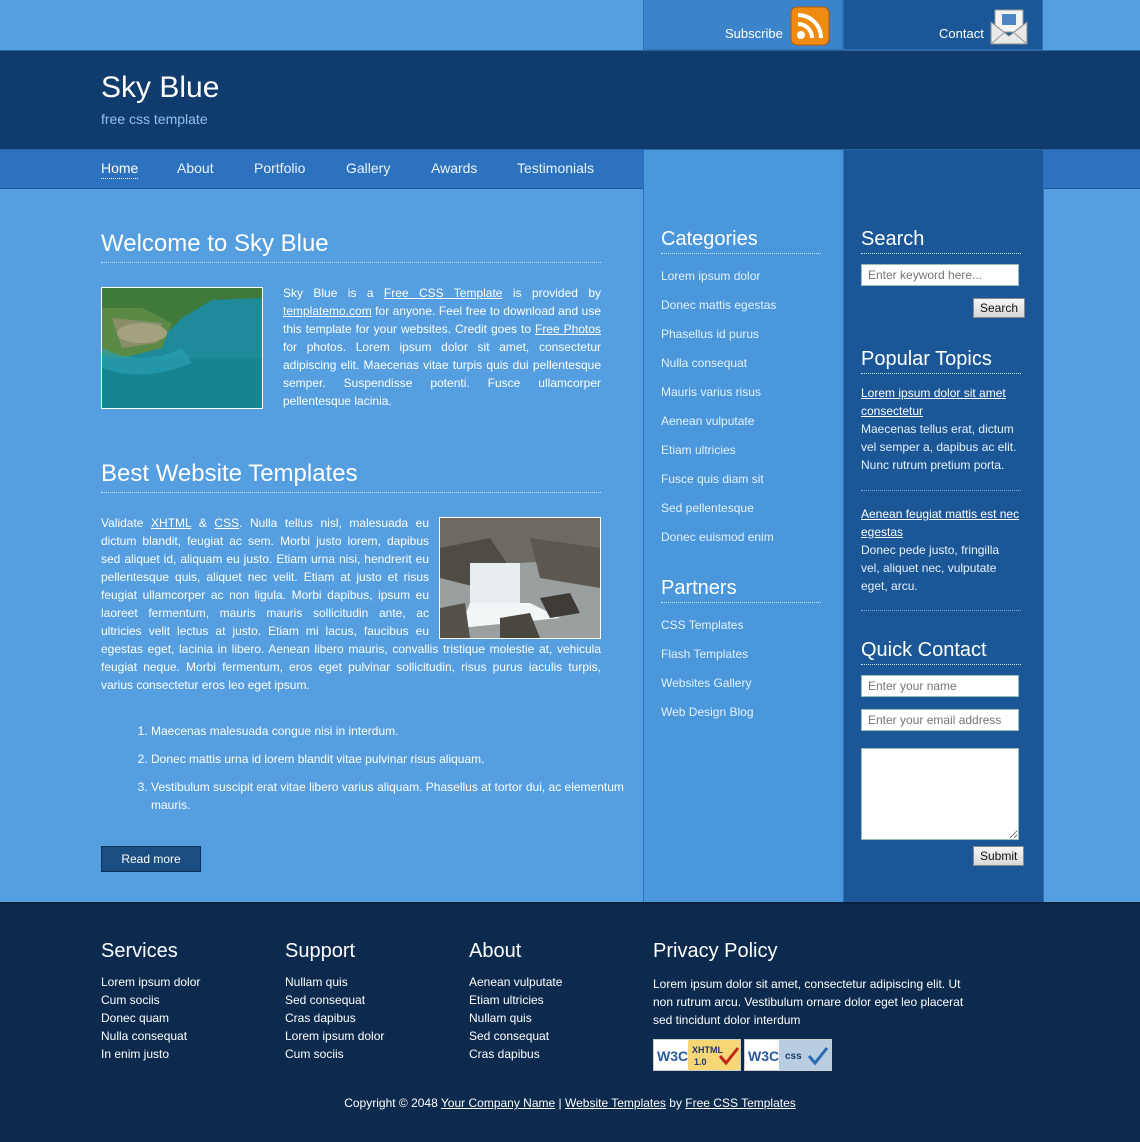 Image resolution: width=1140 pixels, height=1142 pixels. Describe the element at coordinates (498, 1103) in the screenshot. I see `company-link: Your Company Name` at that location.